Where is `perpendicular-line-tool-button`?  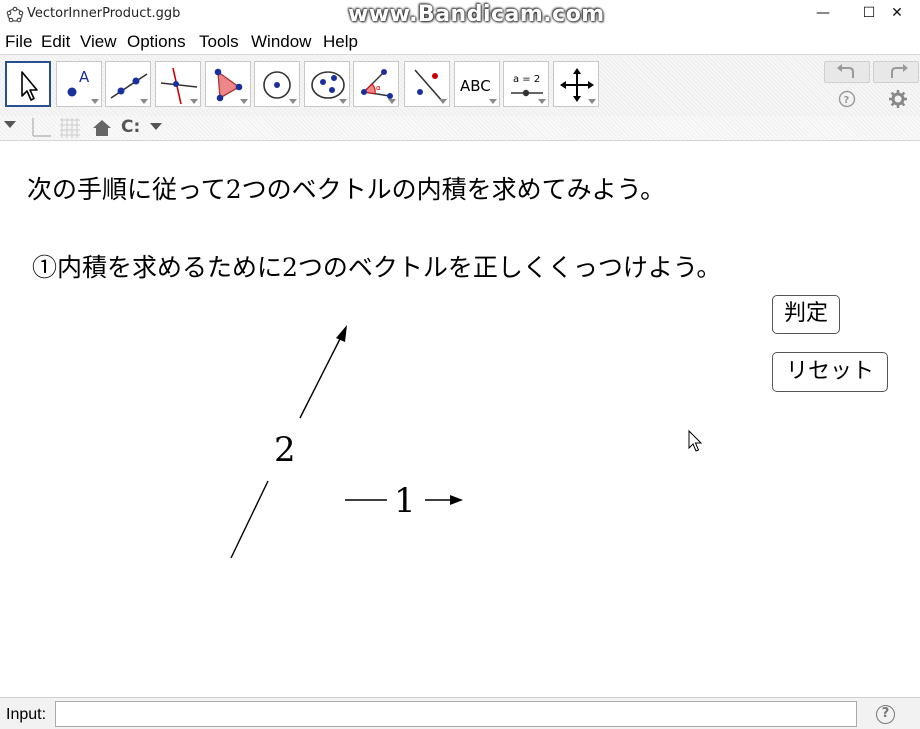 perpendicular-line-tool-button is located at coordinates (178, 84).